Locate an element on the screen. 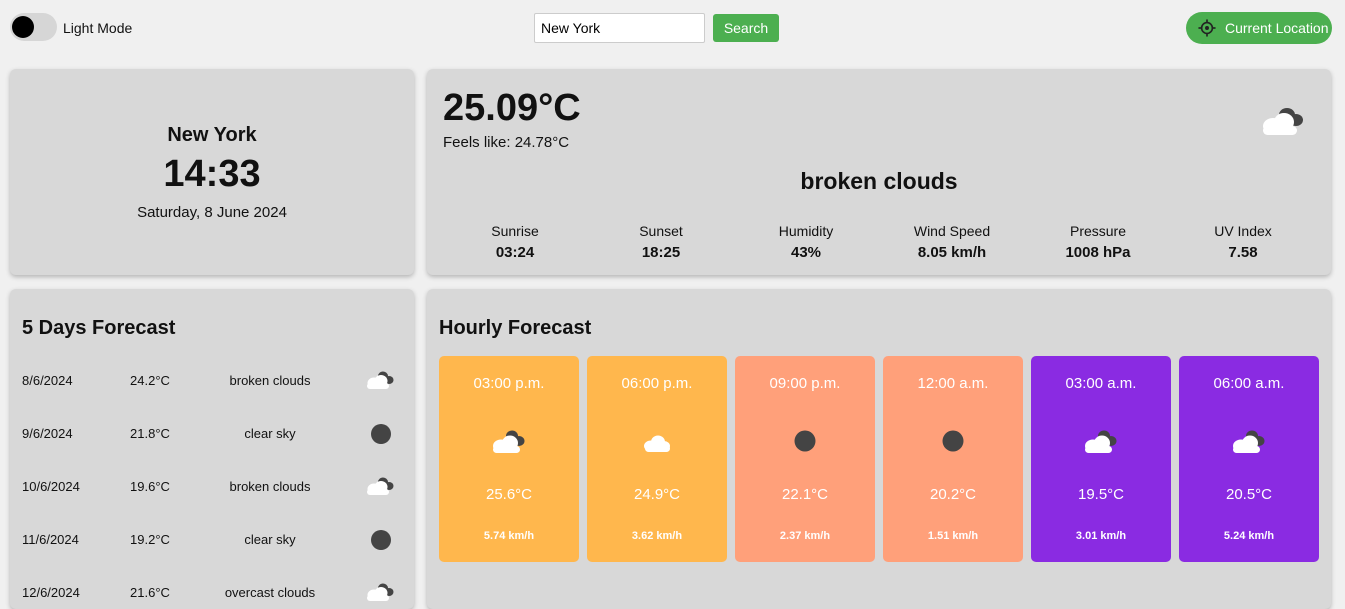 This screenshot has width=1345, height=609. city-search-input is located at coordinates (619, 28).